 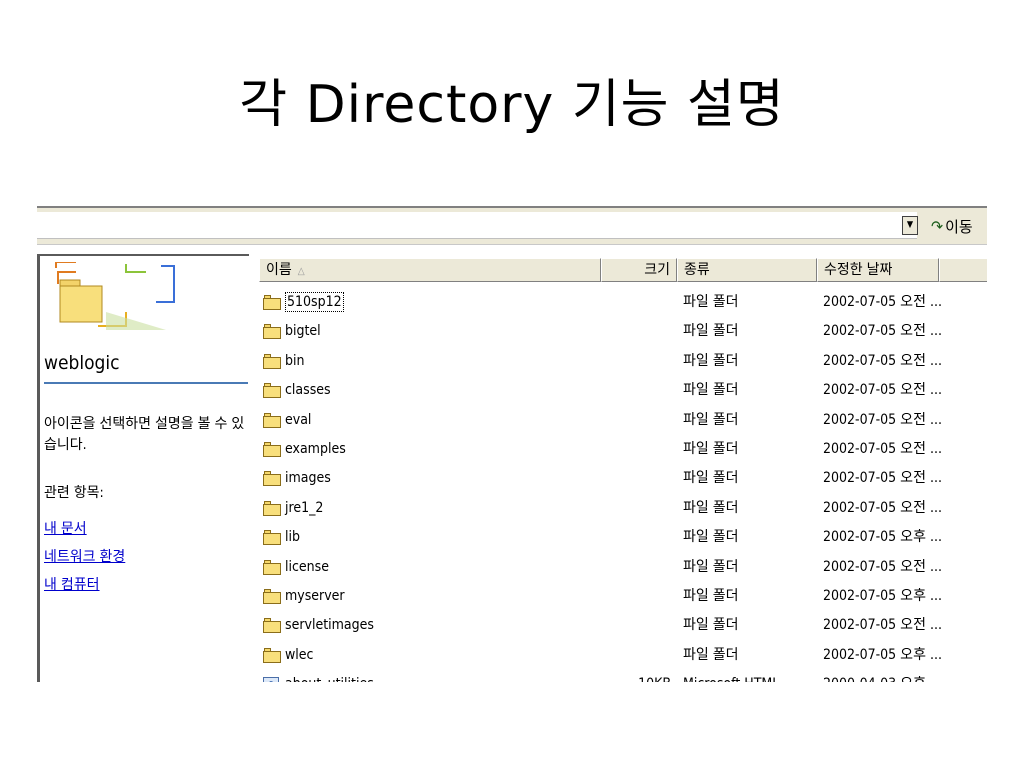 I want to click on file-name: examples, so click(x=315, y=448).